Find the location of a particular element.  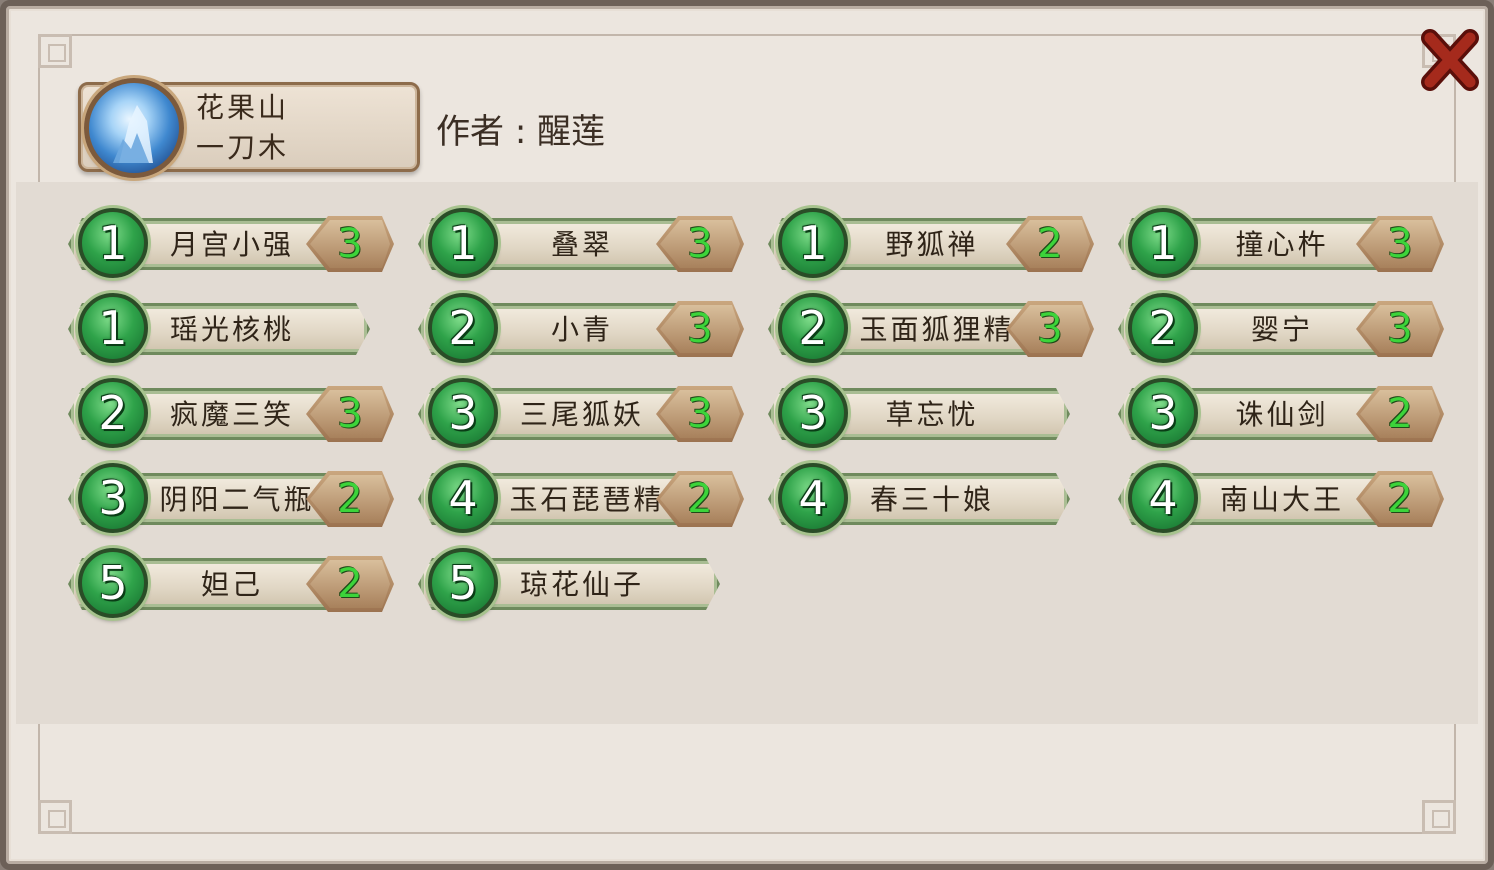

close-button is located at coordinates (1450, 60).